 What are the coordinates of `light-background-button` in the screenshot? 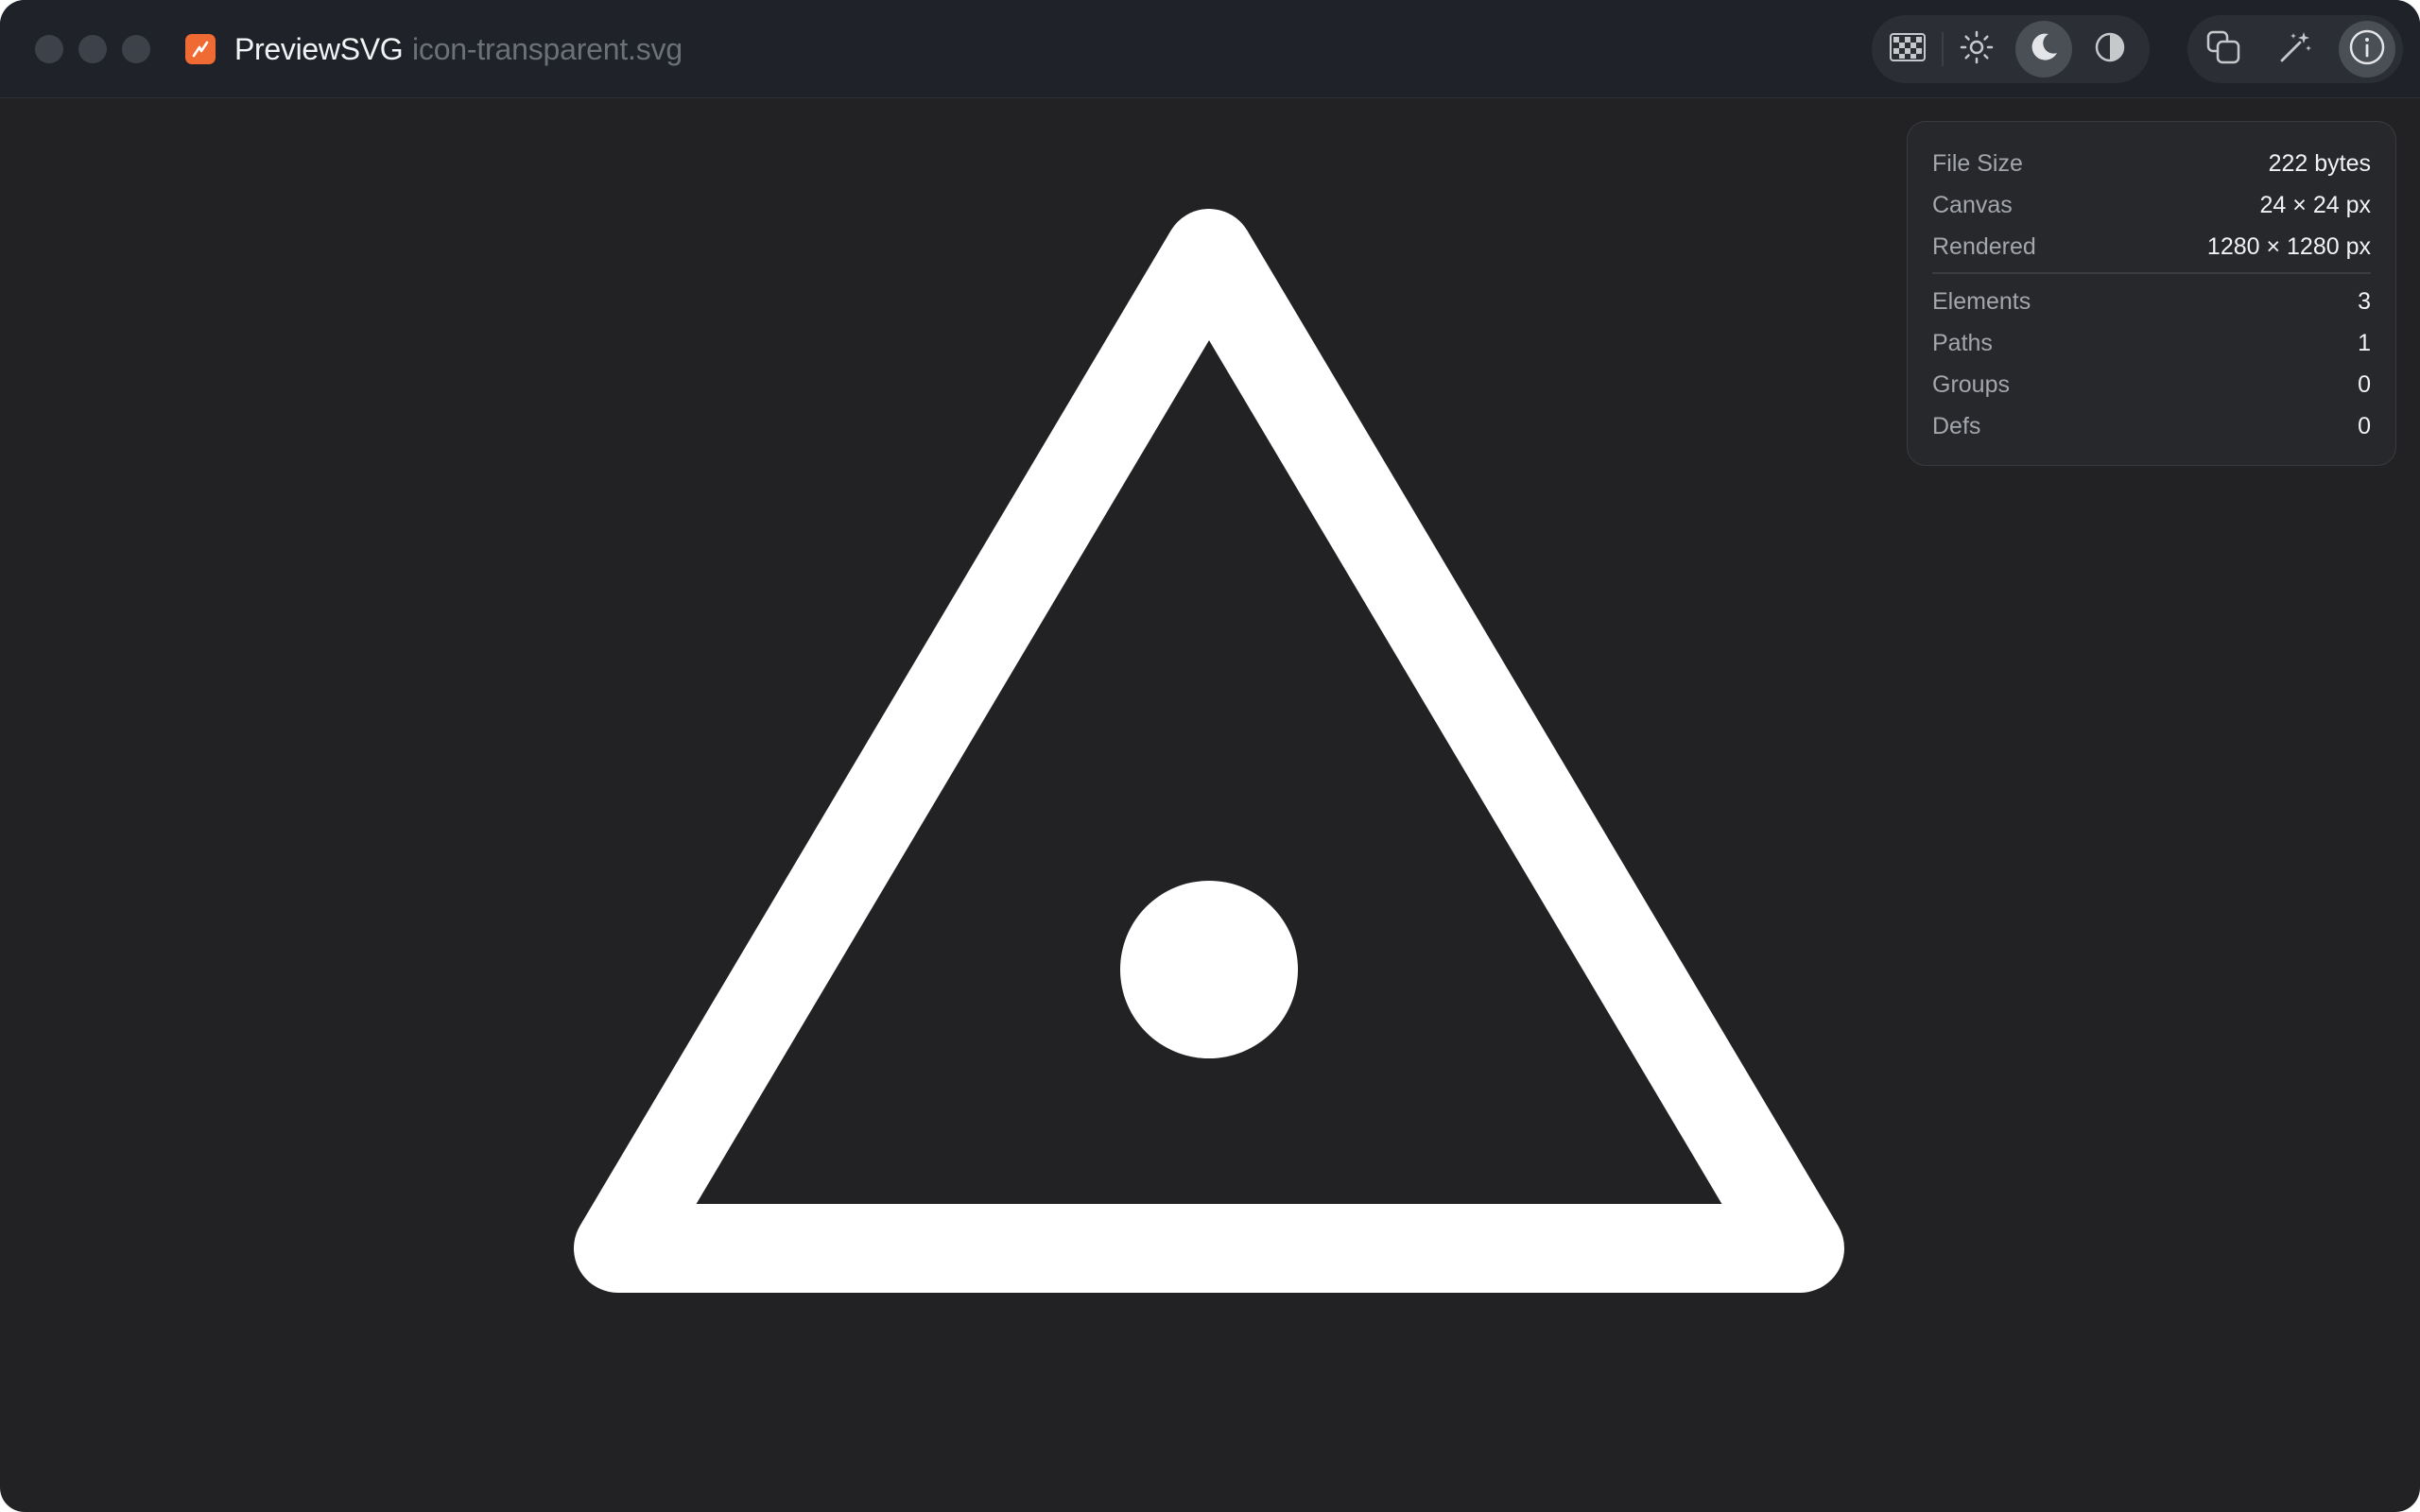 It's located at (1977, 49).